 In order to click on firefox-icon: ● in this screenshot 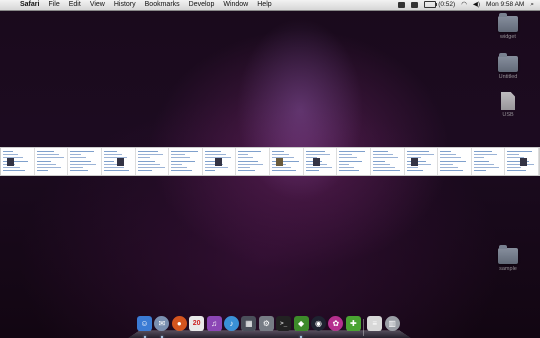, I will do `click(179, 323)`.